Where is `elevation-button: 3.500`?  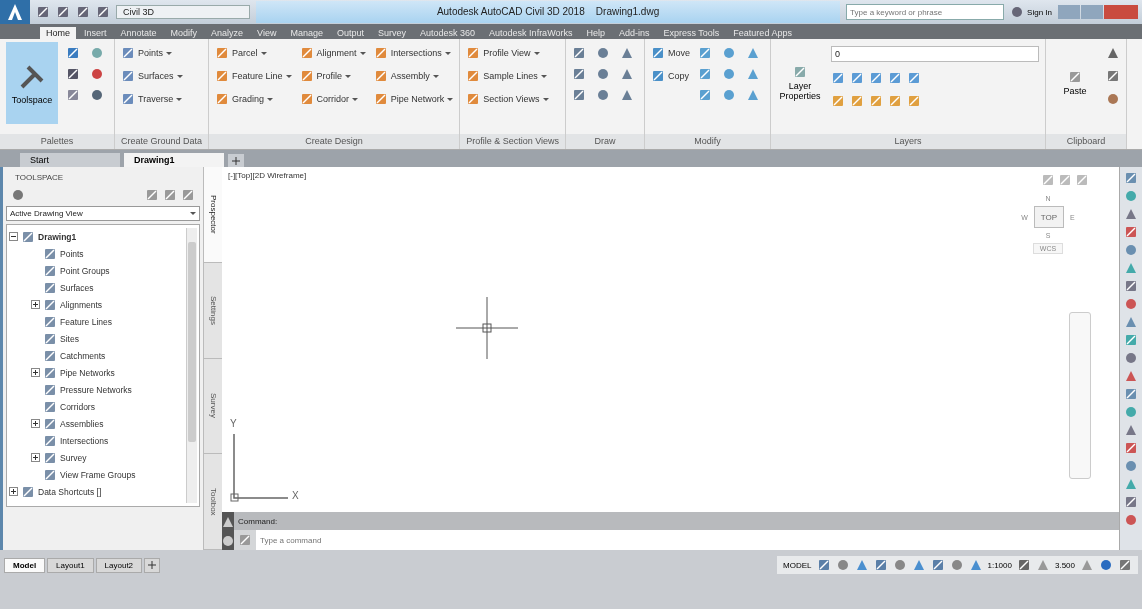 elevation-button: 3.500 is located at coordinates (1064, 565).